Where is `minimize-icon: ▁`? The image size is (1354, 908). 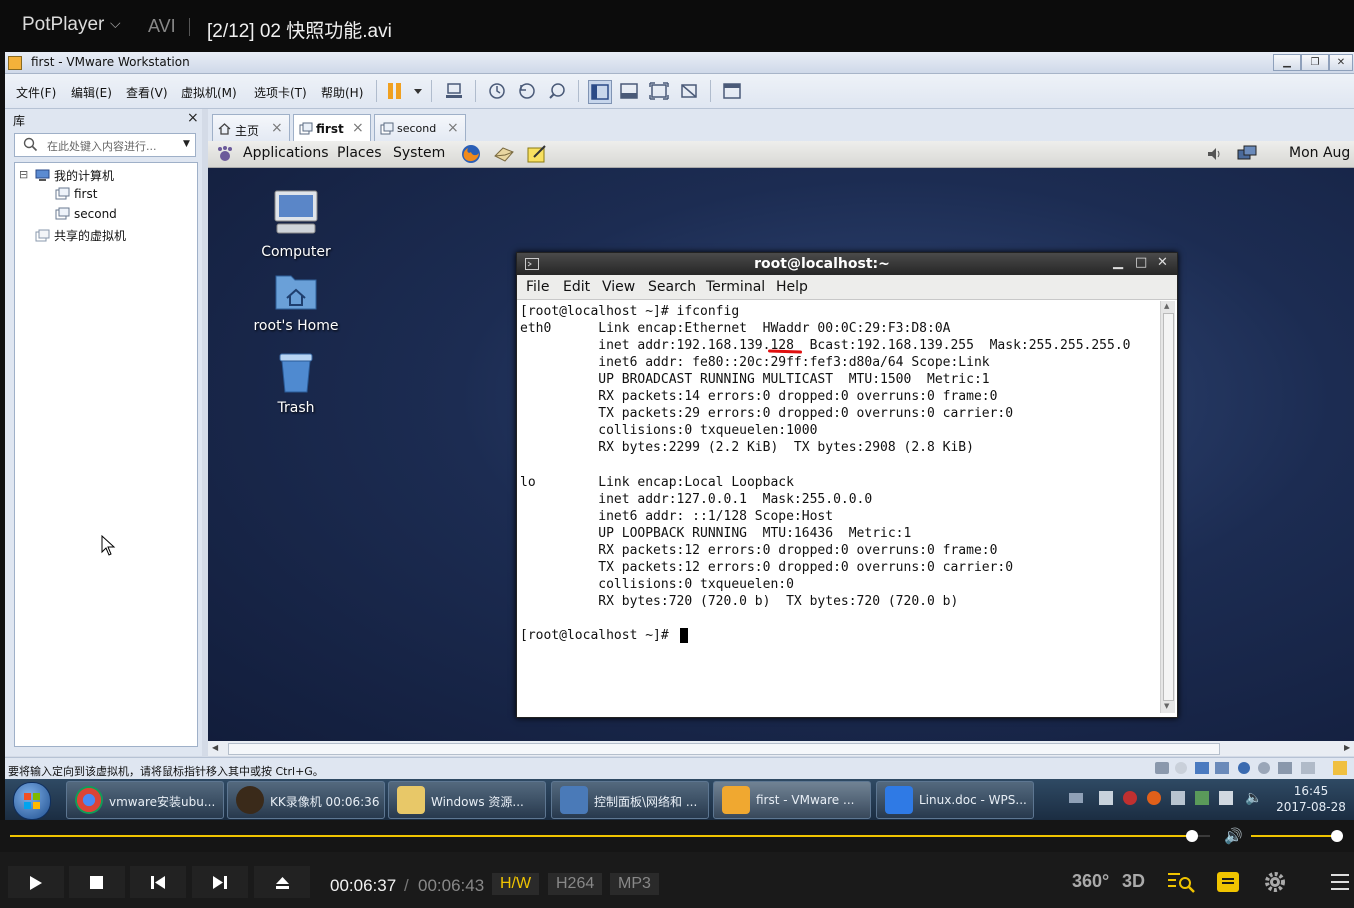 minimize-icon: ▁ is located at coordinates (1118, 262).